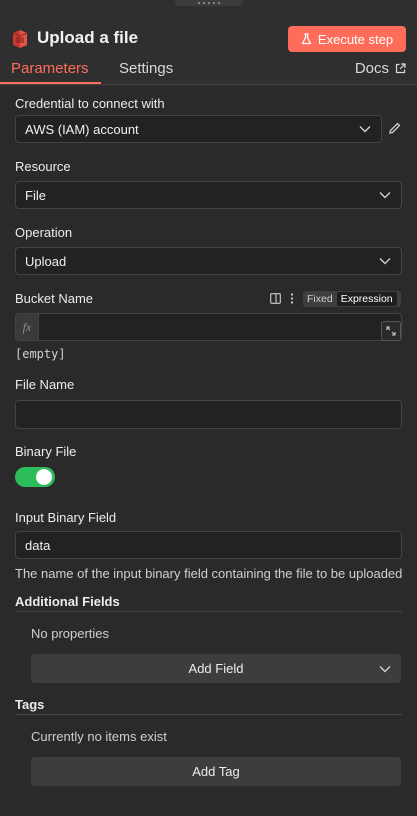 Image resolution: width=417 pixels, height=816 pixels. I want to click on credential-value: AWS (IAM) account, so click(82, 129).